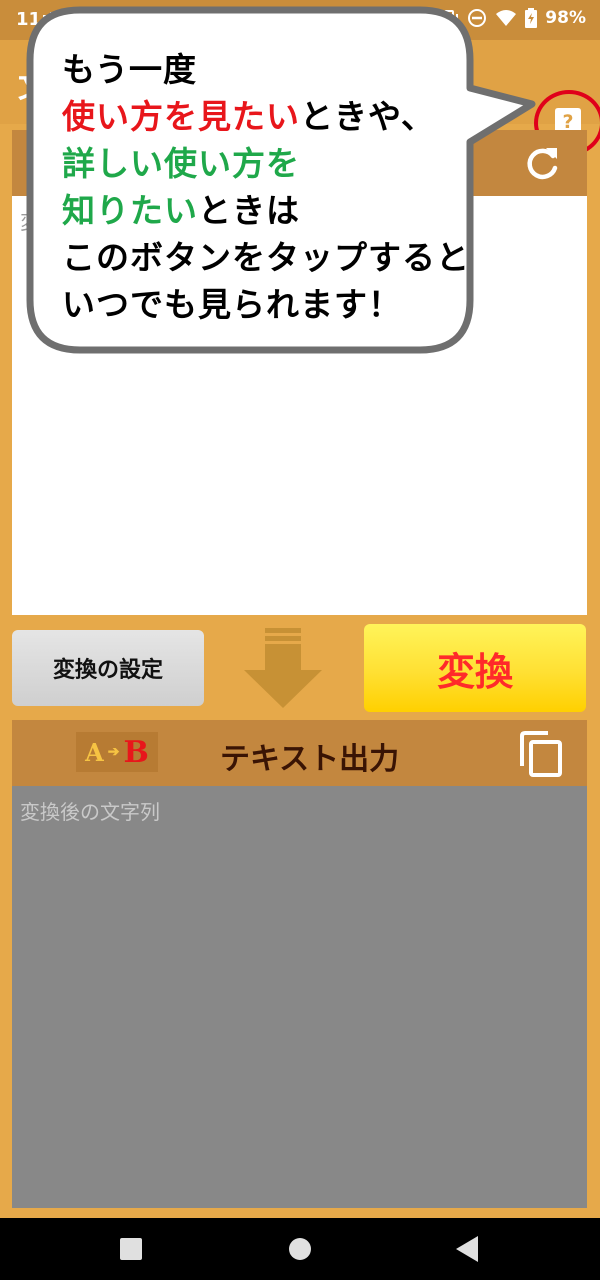 Image resolution: width=600 pixels, height=1280 pixels. What do you see at coordinates (181, 116) in the screenshot?
I see `bubble-highlight-red: 使い方を見たい` at bounding box center [181, 116].